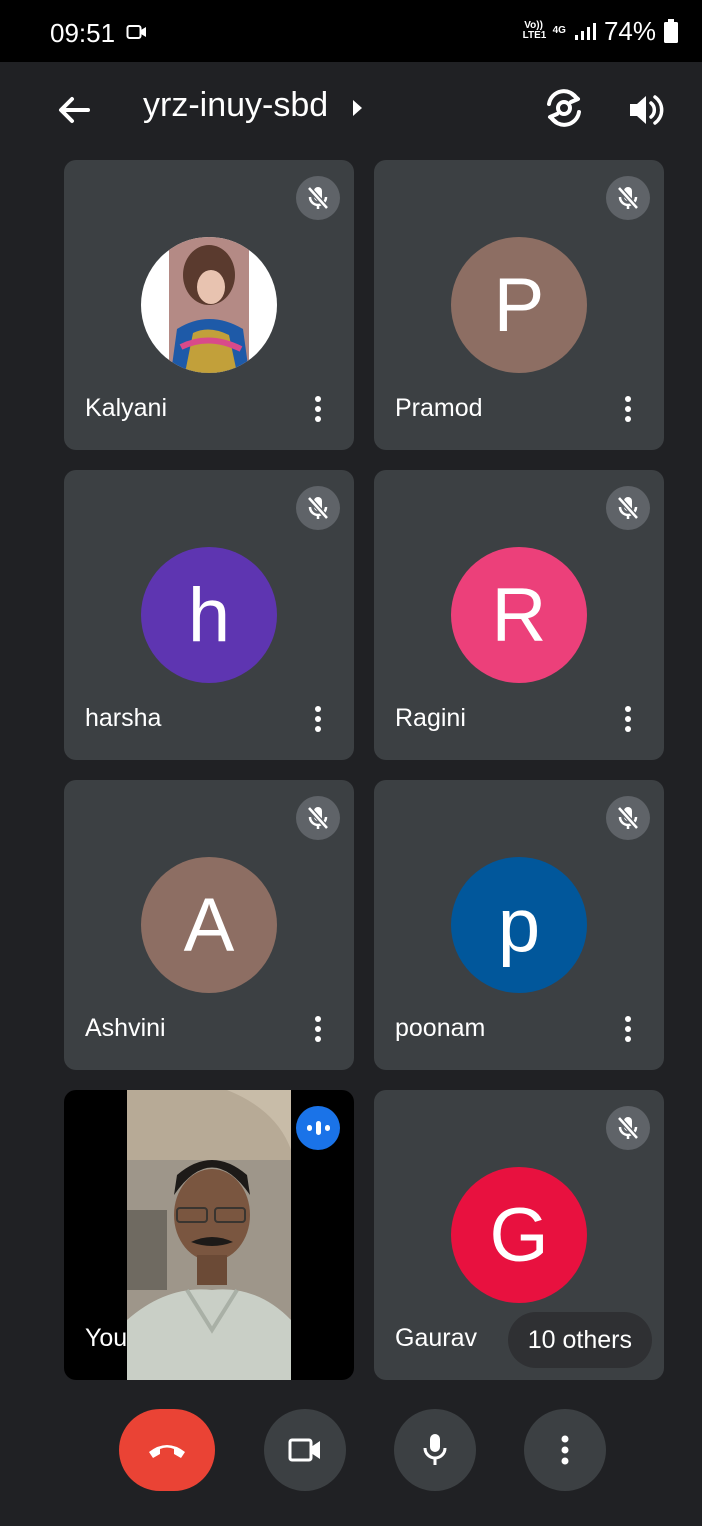 This screenshot has width=702, height=1526. What do you see at coordinates (439, 408) in the screenshot?
I see `participant-name: Pramod` at bounding box center [439, 408].